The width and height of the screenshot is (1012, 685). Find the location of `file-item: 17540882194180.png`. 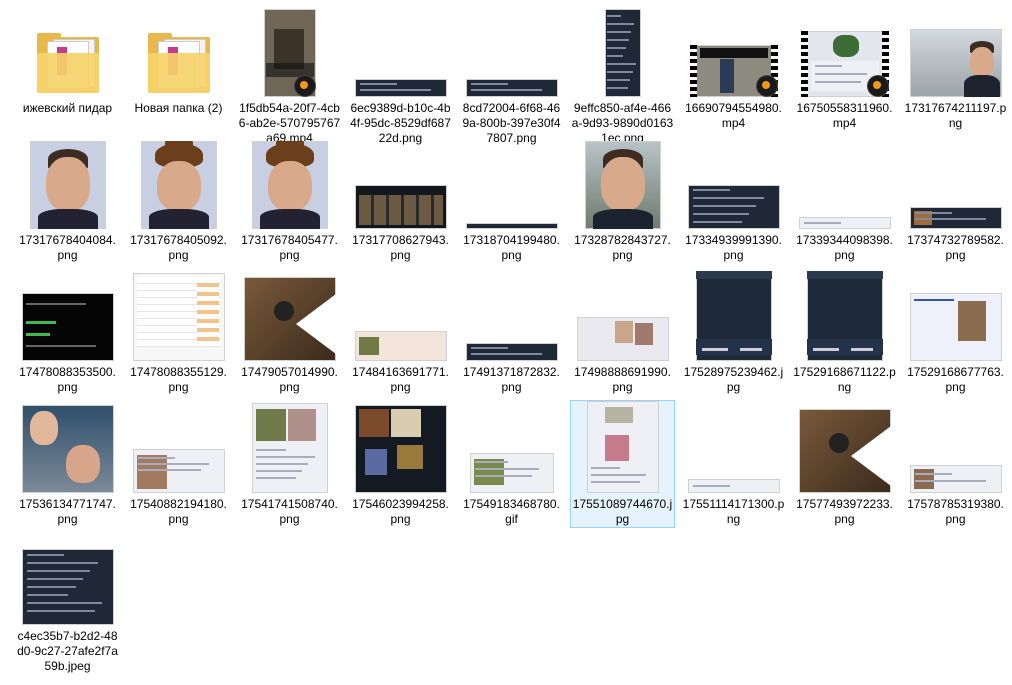

file-item: 17540882194180.png is located at coordinates (178, 464).